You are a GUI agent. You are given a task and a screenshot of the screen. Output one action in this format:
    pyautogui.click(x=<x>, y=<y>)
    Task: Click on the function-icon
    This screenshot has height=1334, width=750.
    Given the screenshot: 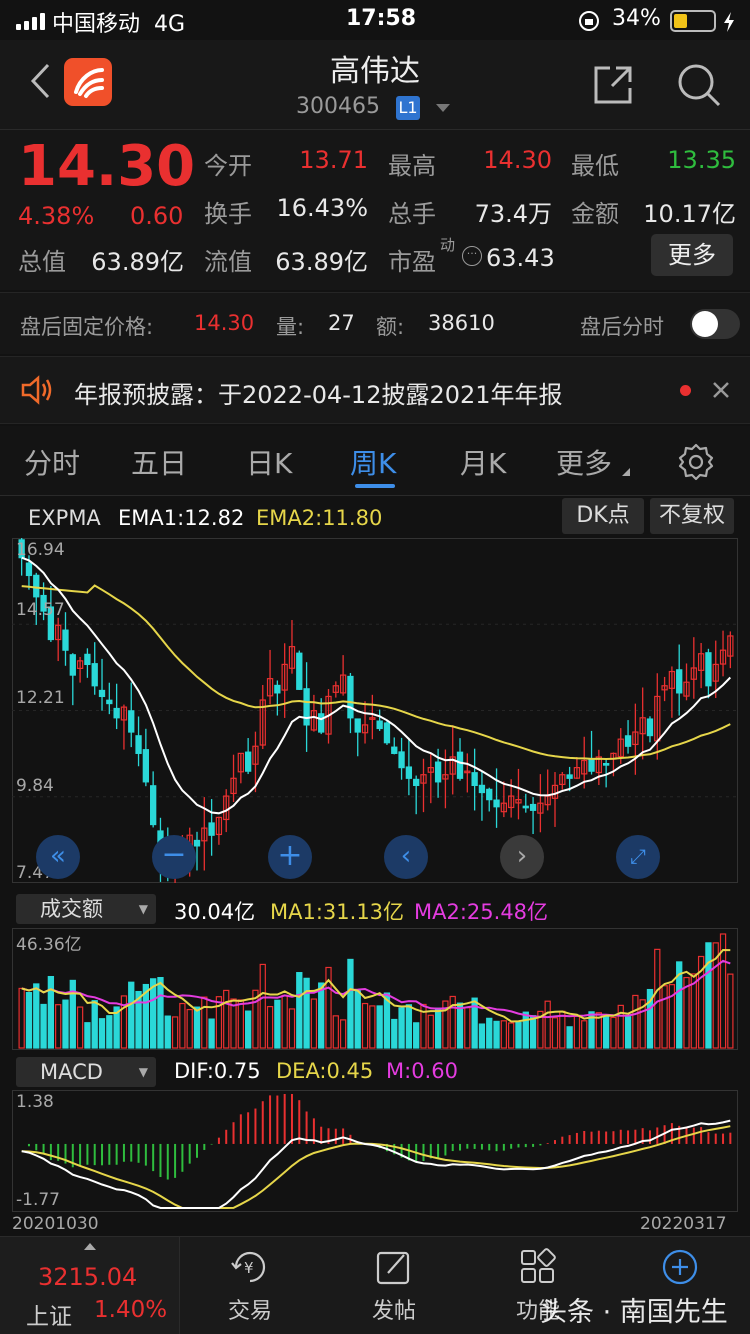 What is the action you would take?
    pyautogui.click(x=538, y=1265)
    